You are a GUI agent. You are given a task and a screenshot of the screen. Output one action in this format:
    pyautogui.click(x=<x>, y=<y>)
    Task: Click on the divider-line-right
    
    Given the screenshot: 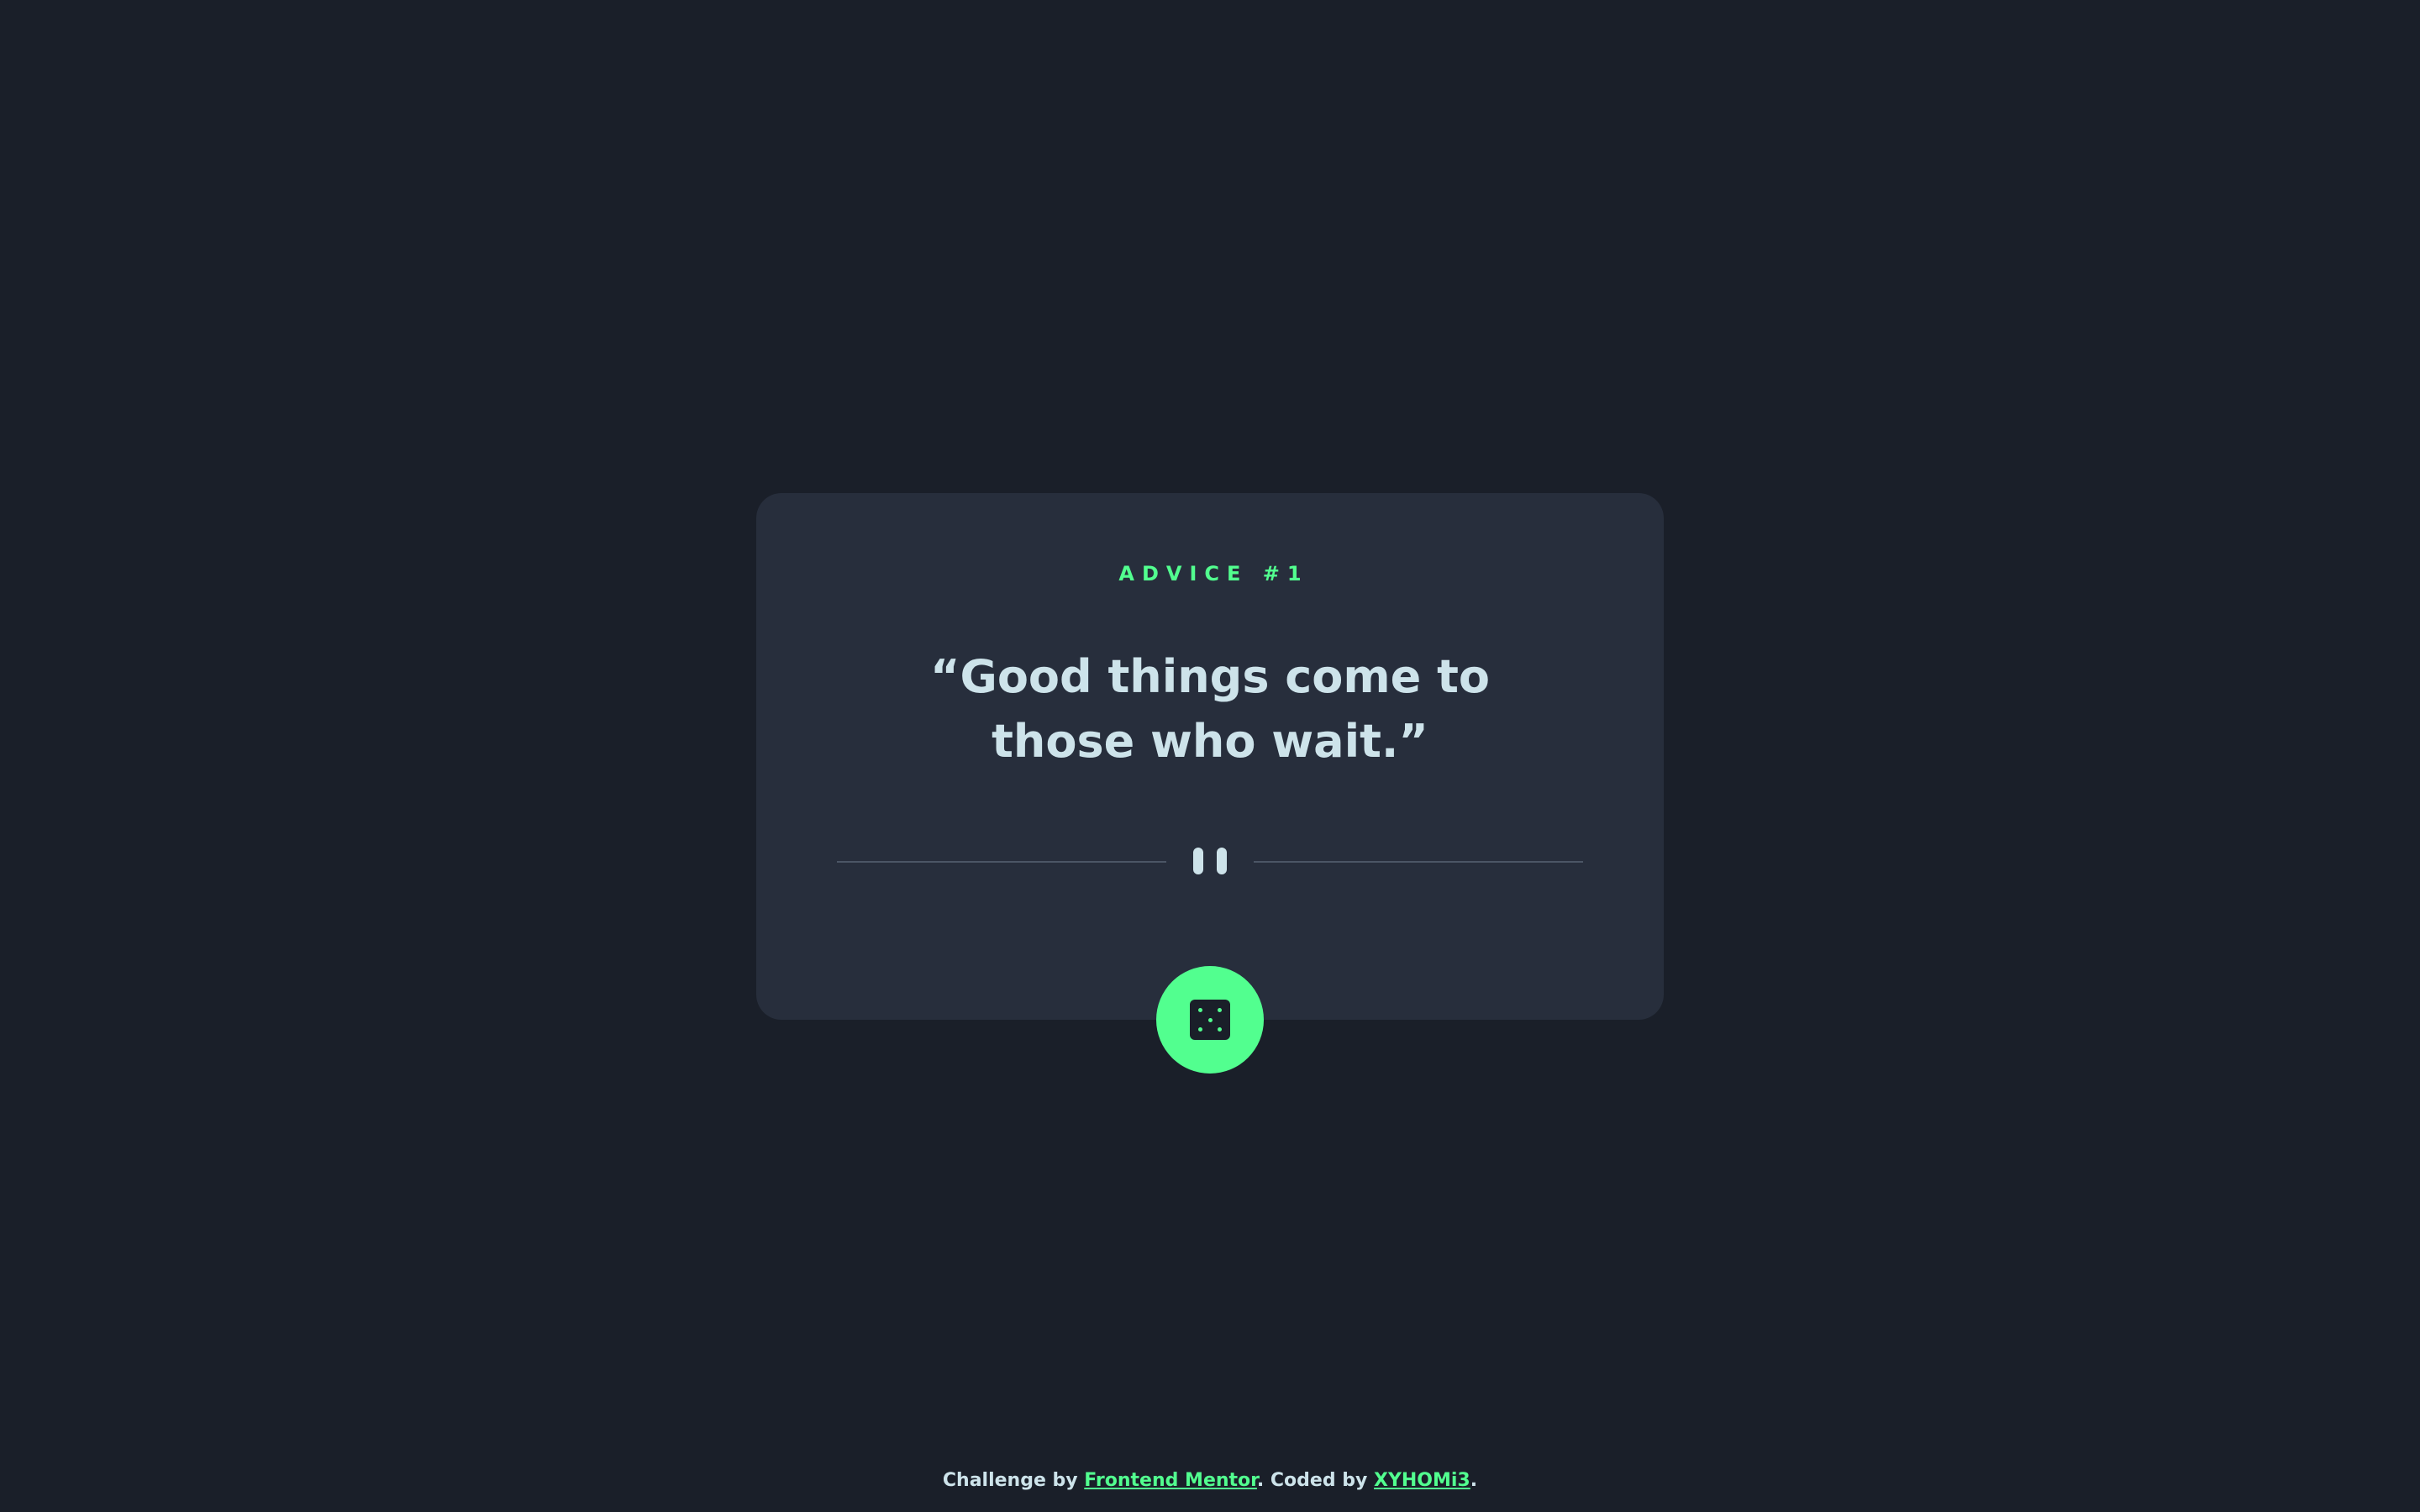 What is the action you would take?
    pyautogui.click(x=1418, y=862)
    